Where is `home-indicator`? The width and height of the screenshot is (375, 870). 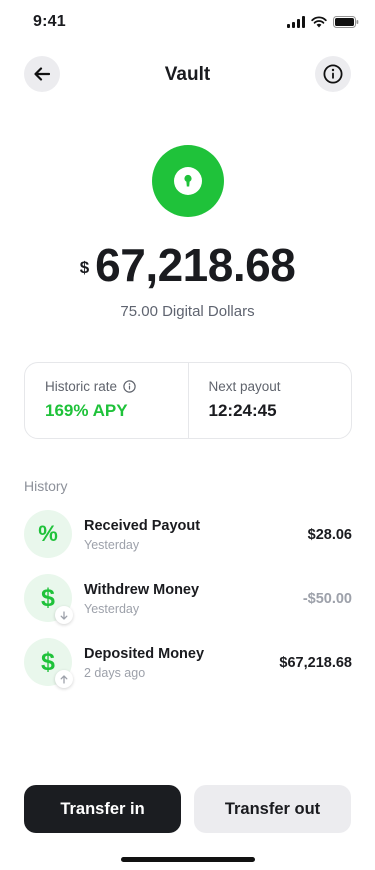
home-indicator is located at coordinates (188, 859).